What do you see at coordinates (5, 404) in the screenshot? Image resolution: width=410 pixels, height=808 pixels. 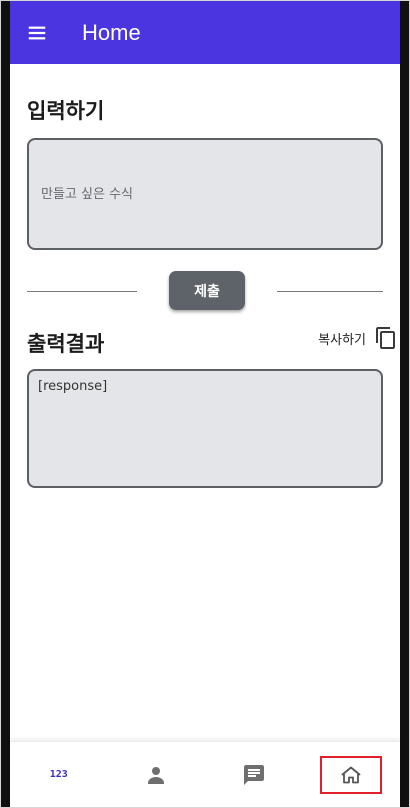 I see `device-bezel-left` at bounding box center [5, 404].